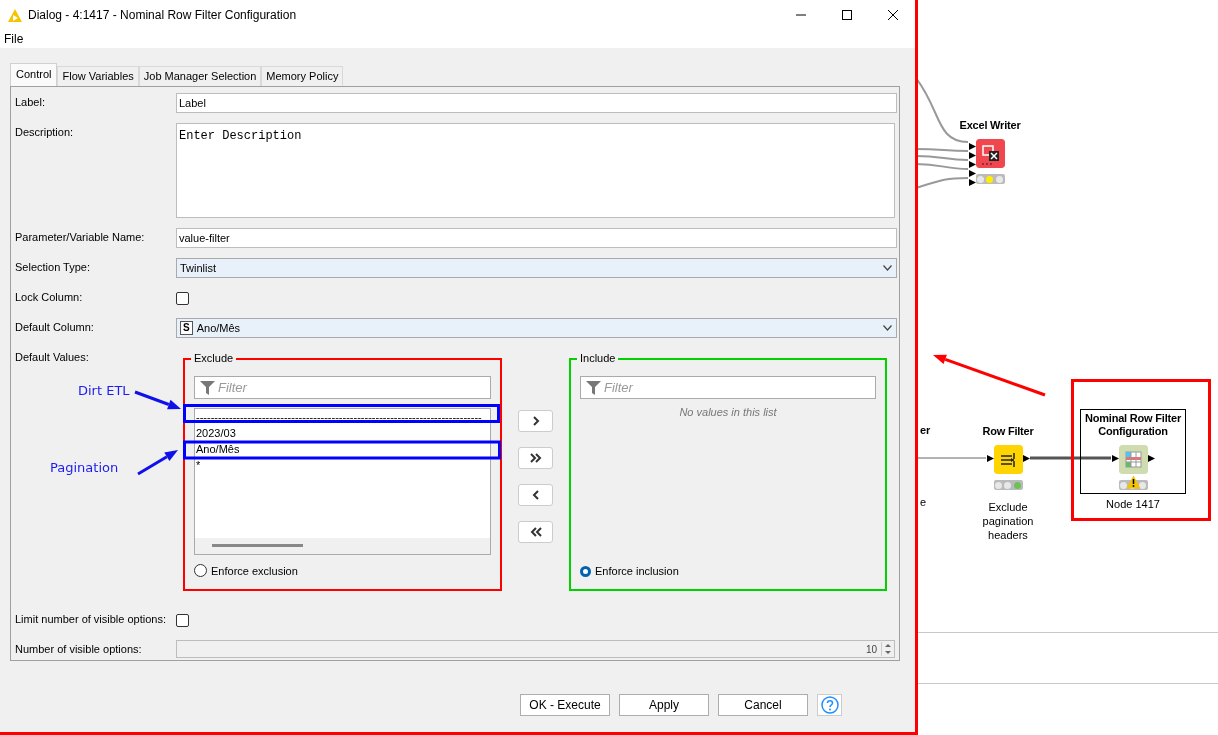 The height and width of the screenshot is (735, 1218). I want to click on text-field: Label, so click(536, 103).